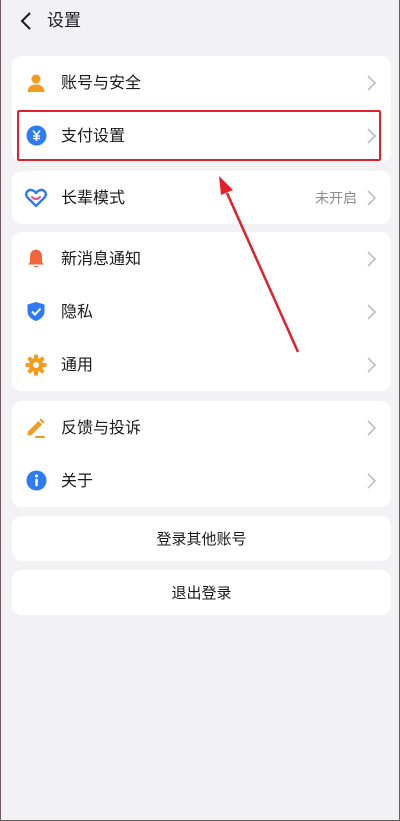  What do you see at coordinates (200, 22) in the screenshot?
I see `top-bar: 设置` at bounding box center [200, 22].